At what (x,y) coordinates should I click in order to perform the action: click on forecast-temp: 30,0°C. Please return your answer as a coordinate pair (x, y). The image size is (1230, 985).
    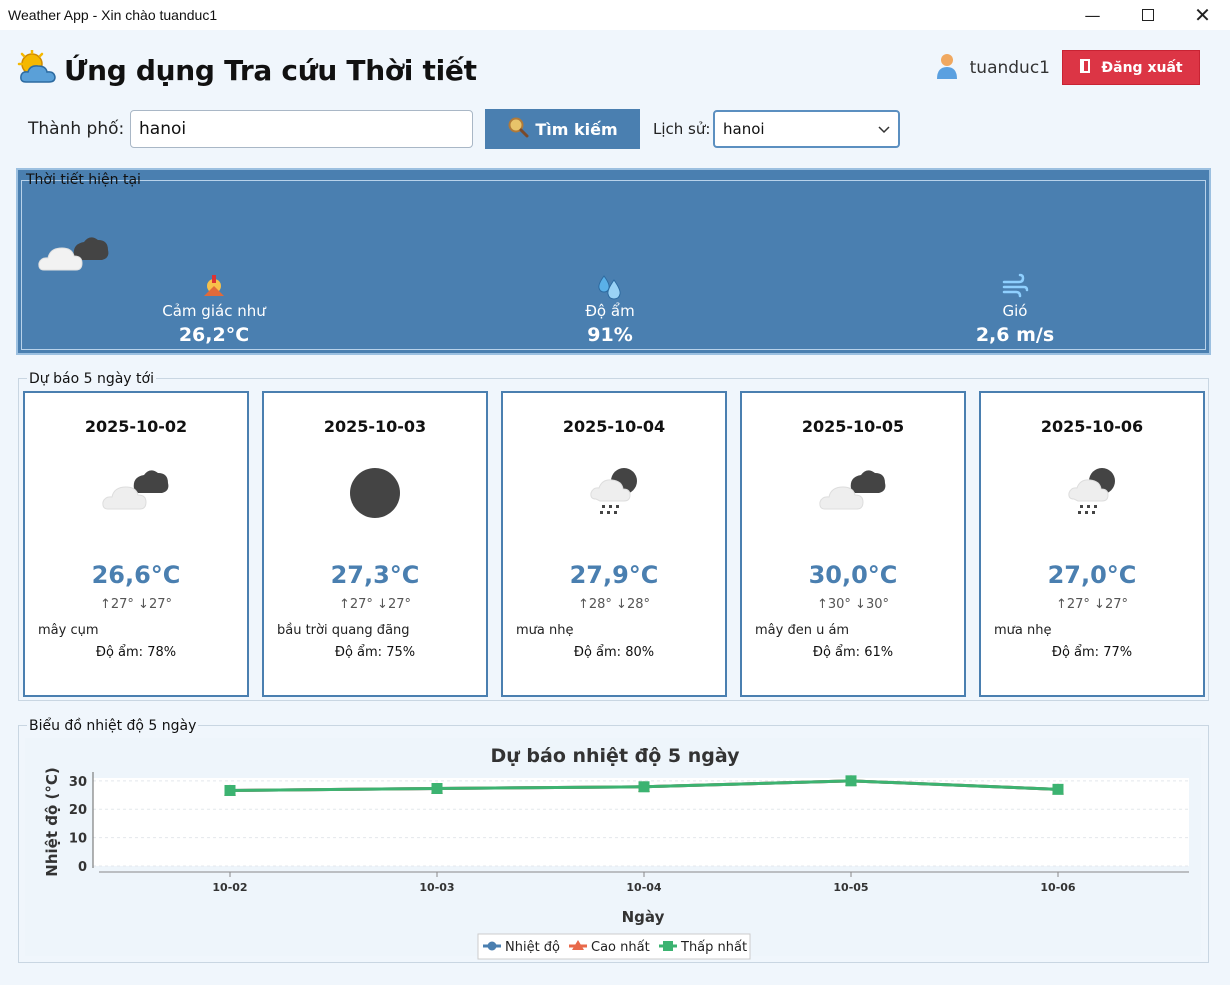
    Looking at the image, I should click on (853, 575).